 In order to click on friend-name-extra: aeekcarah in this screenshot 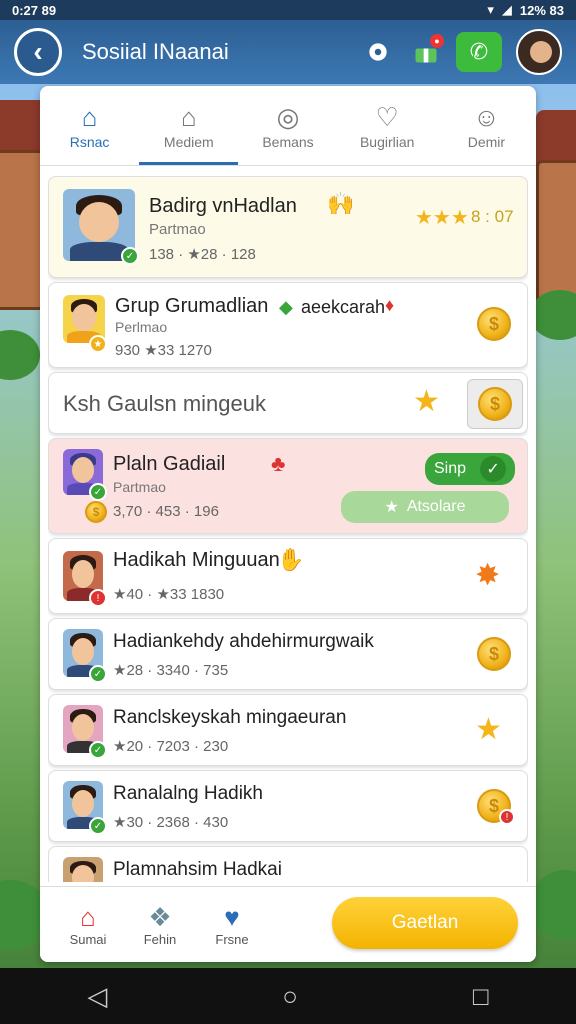, I will do `click(343, 307)`.